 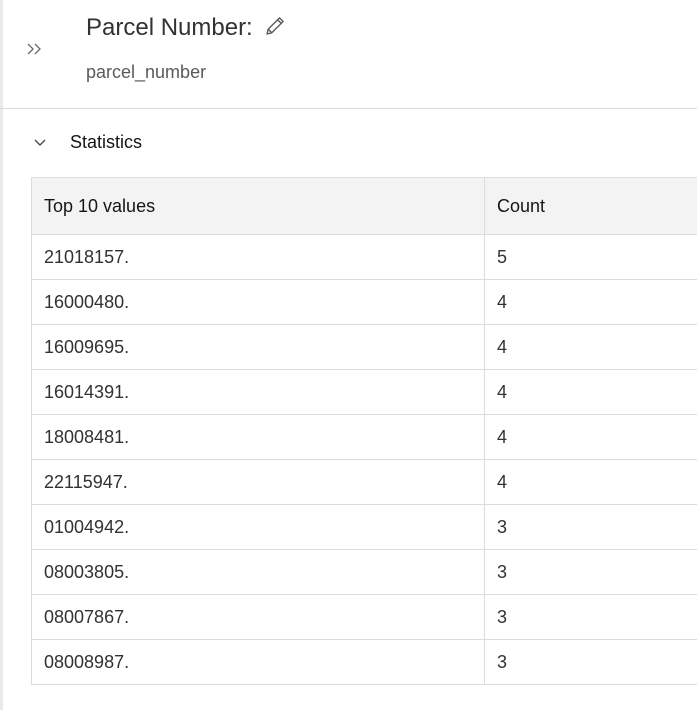 I want to click on expand-panel-button, so click(x=35, y=49).